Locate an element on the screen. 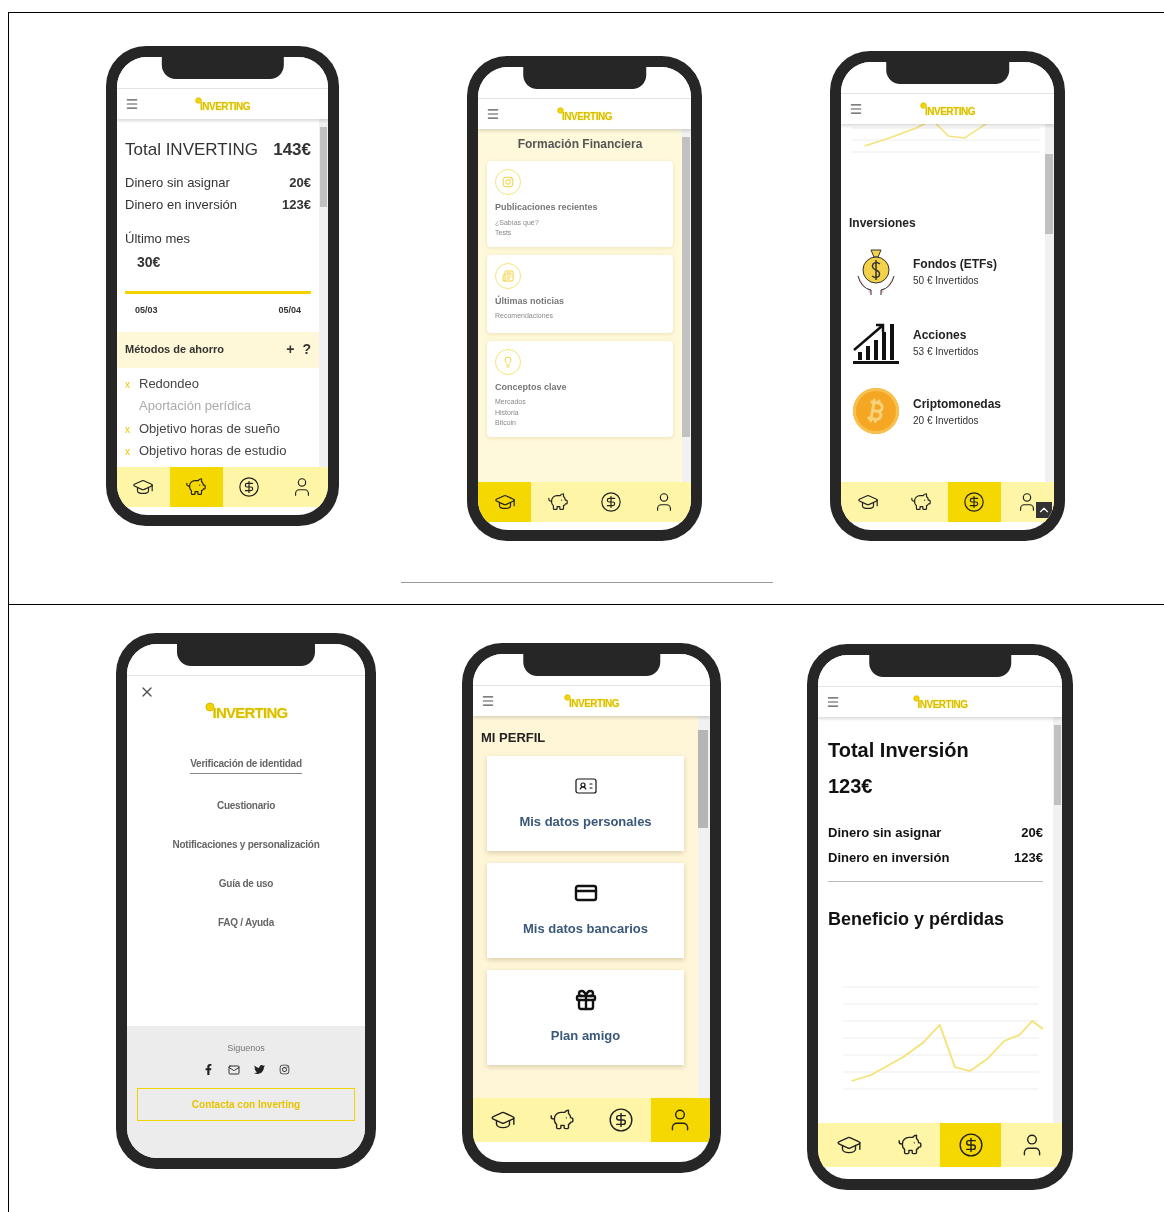  investment-name: Acciones is located at coordinates (940, 335).